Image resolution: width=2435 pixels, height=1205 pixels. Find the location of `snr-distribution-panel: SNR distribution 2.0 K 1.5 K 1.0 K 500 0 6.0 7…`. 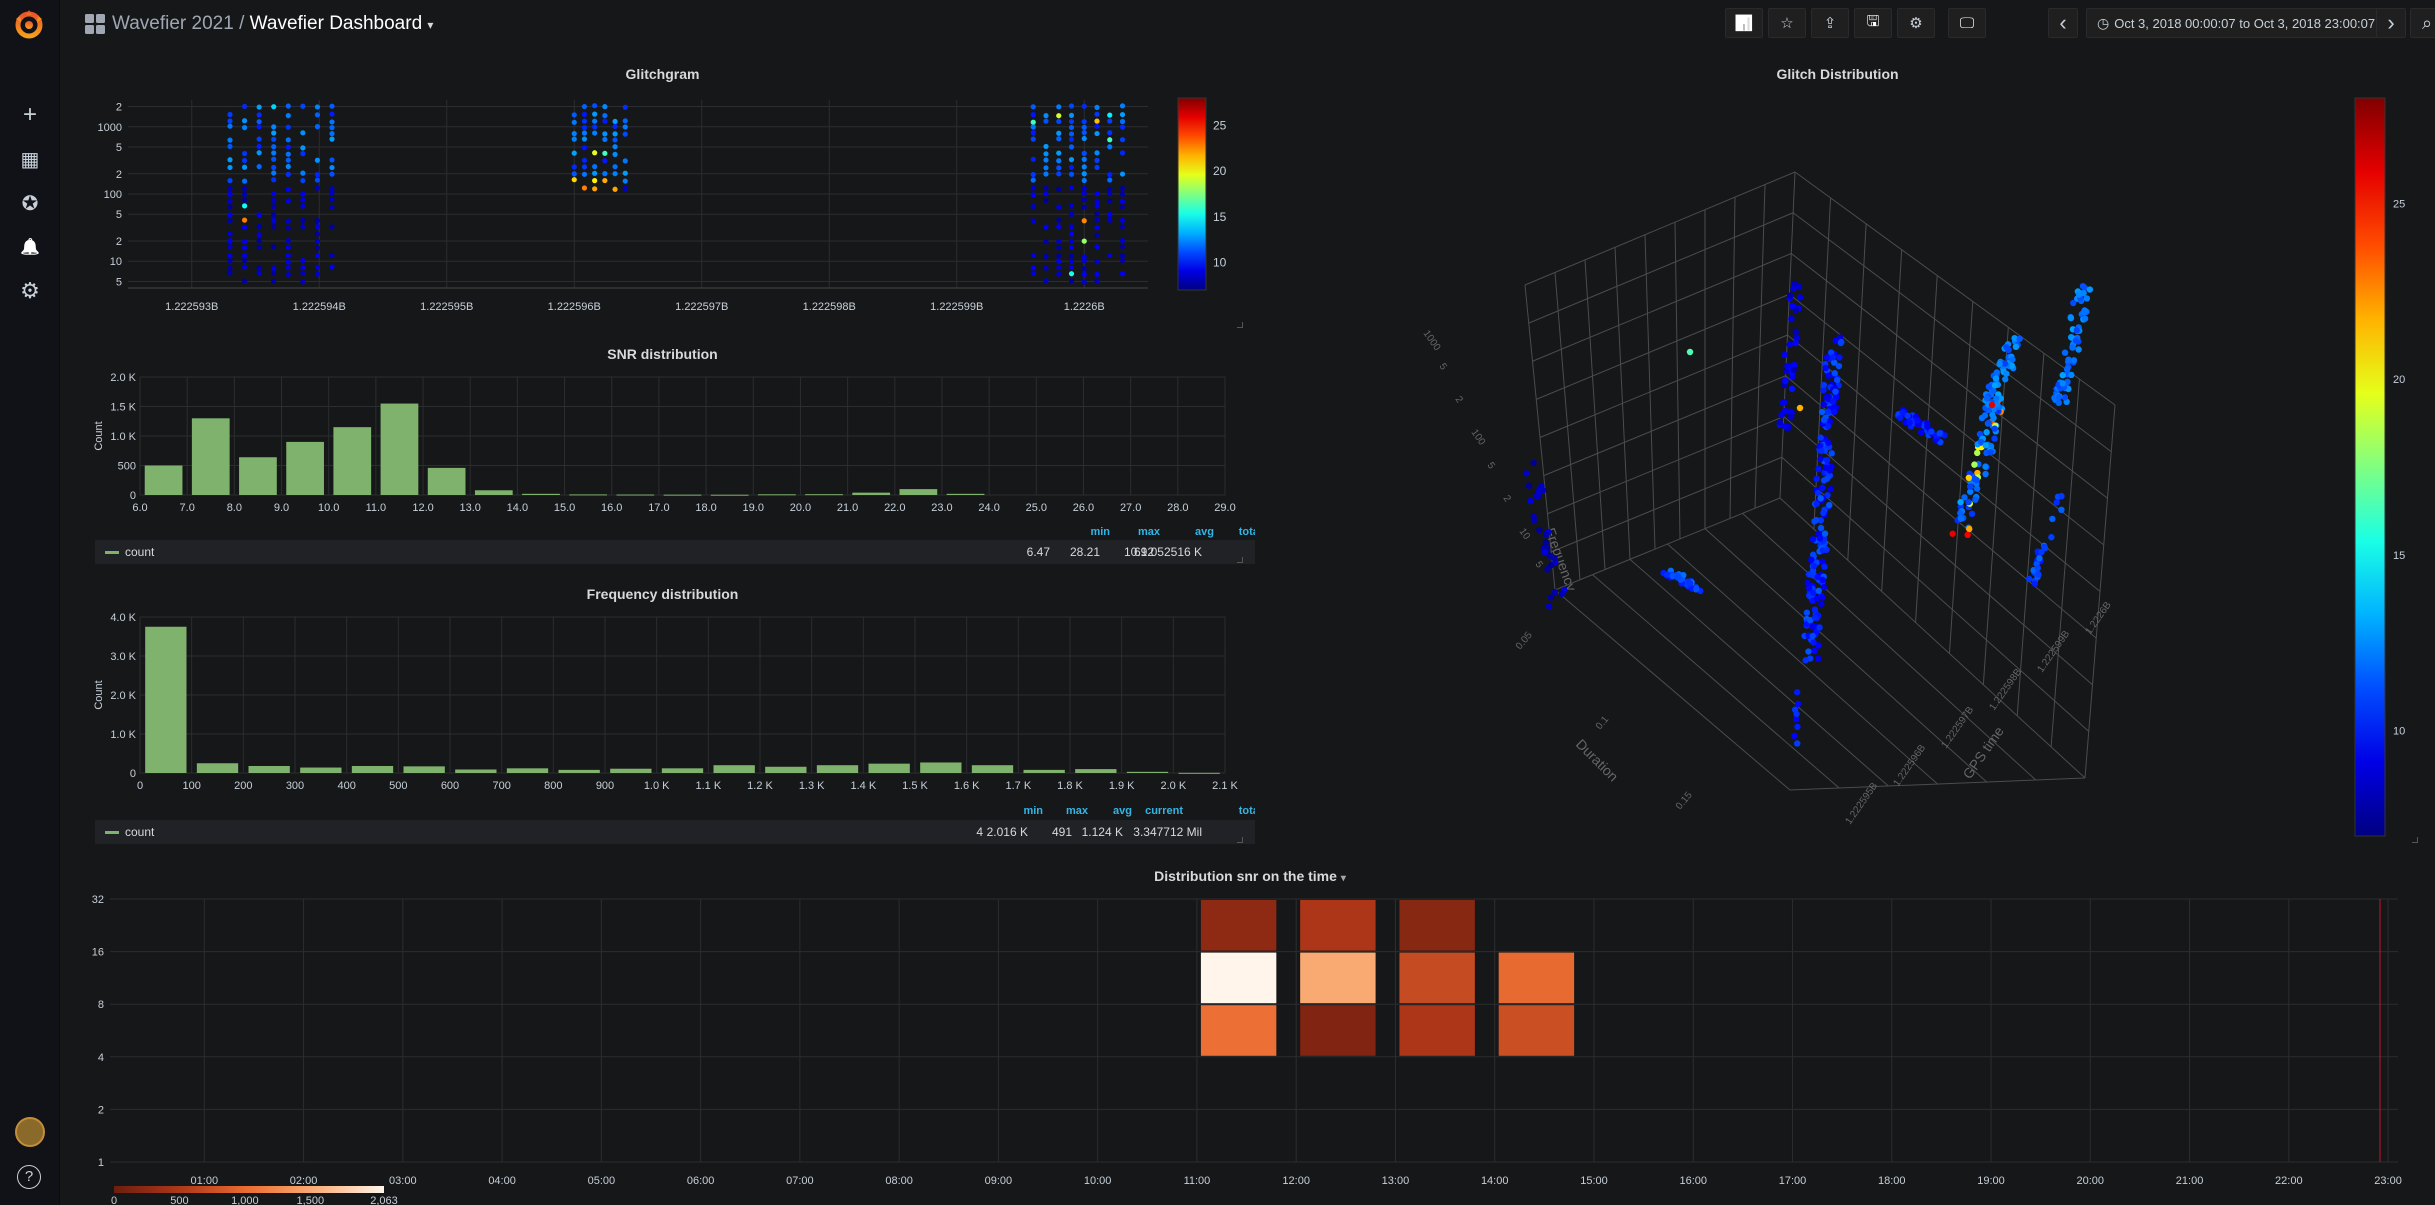

snr-distribution-panel: SNR distribution 2.0 K 1.5 K 1.0 K 500 0 6.0 7… is located at coordinates (692, 452).